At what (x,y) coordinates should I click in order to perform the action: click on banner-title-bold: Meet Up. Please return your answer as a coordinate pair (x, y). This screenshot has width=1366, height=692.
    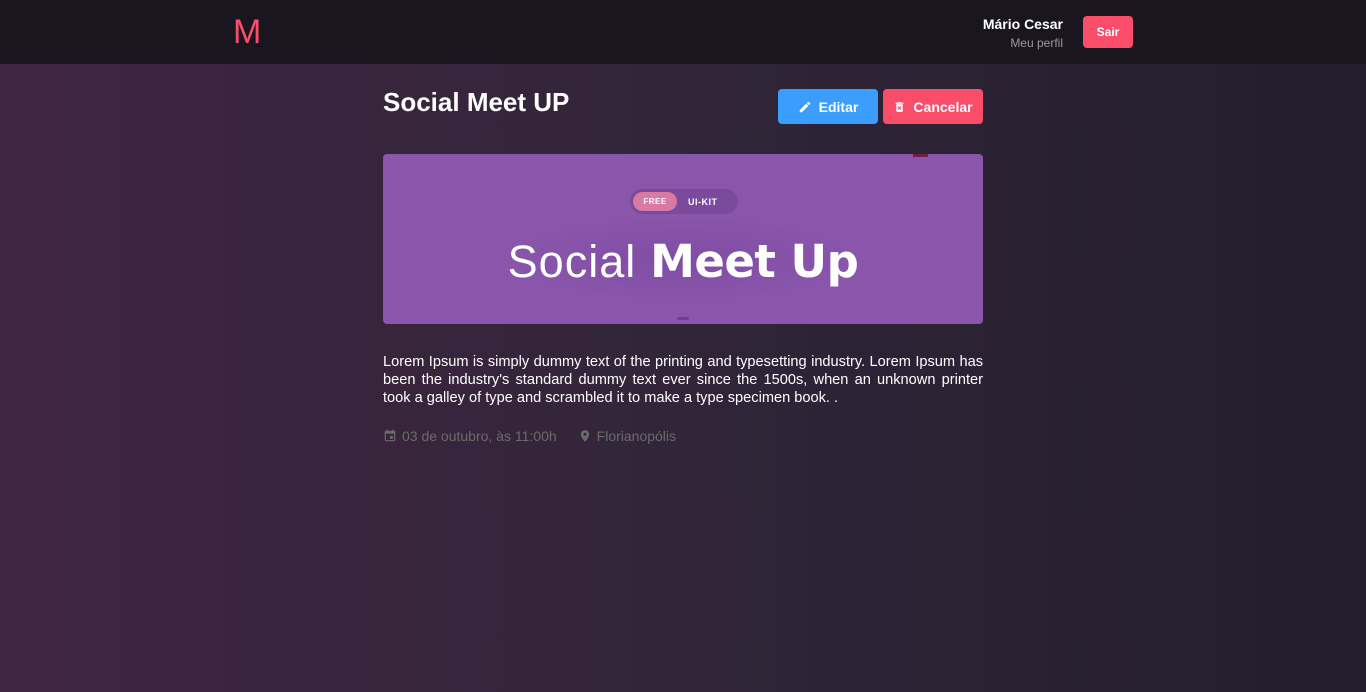
    Looking at the image, I should click on (754, 261).